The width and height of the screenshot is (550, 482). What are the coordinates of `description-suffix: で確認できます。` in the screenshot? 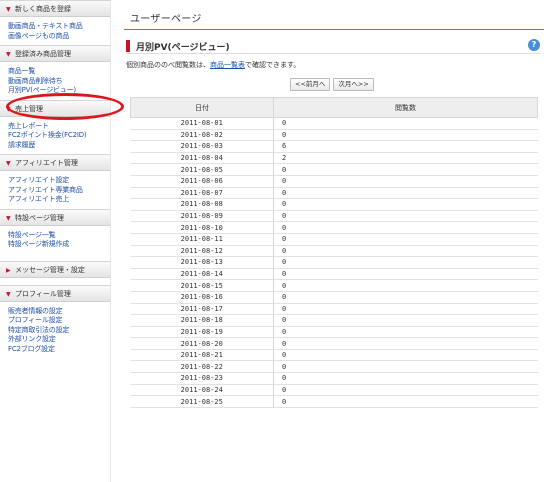 It's located at (273, 65).